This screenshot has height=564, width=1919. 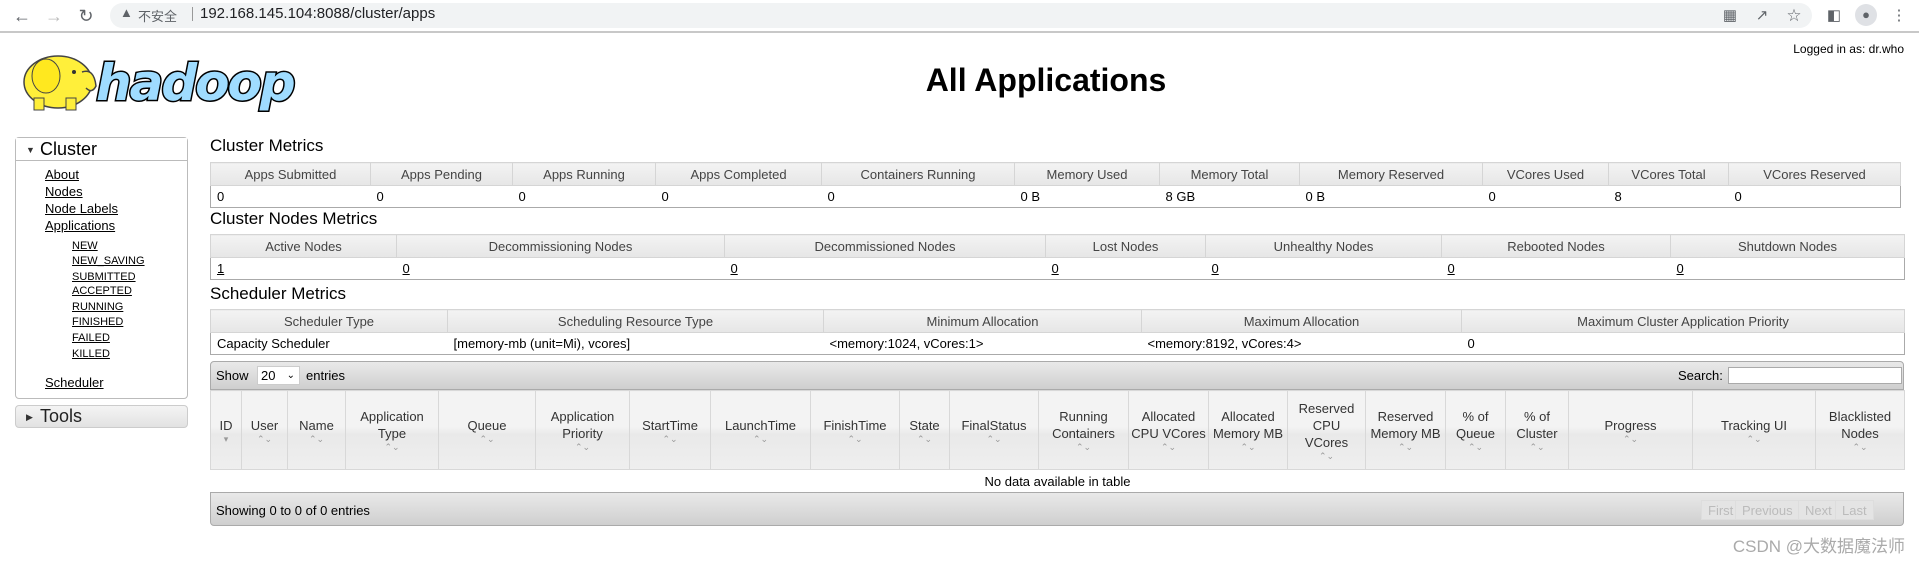 What do you see at coordinates (22, 16) in the screenshot?
I see `back-icon: ←` at bounding box center [22, 16].